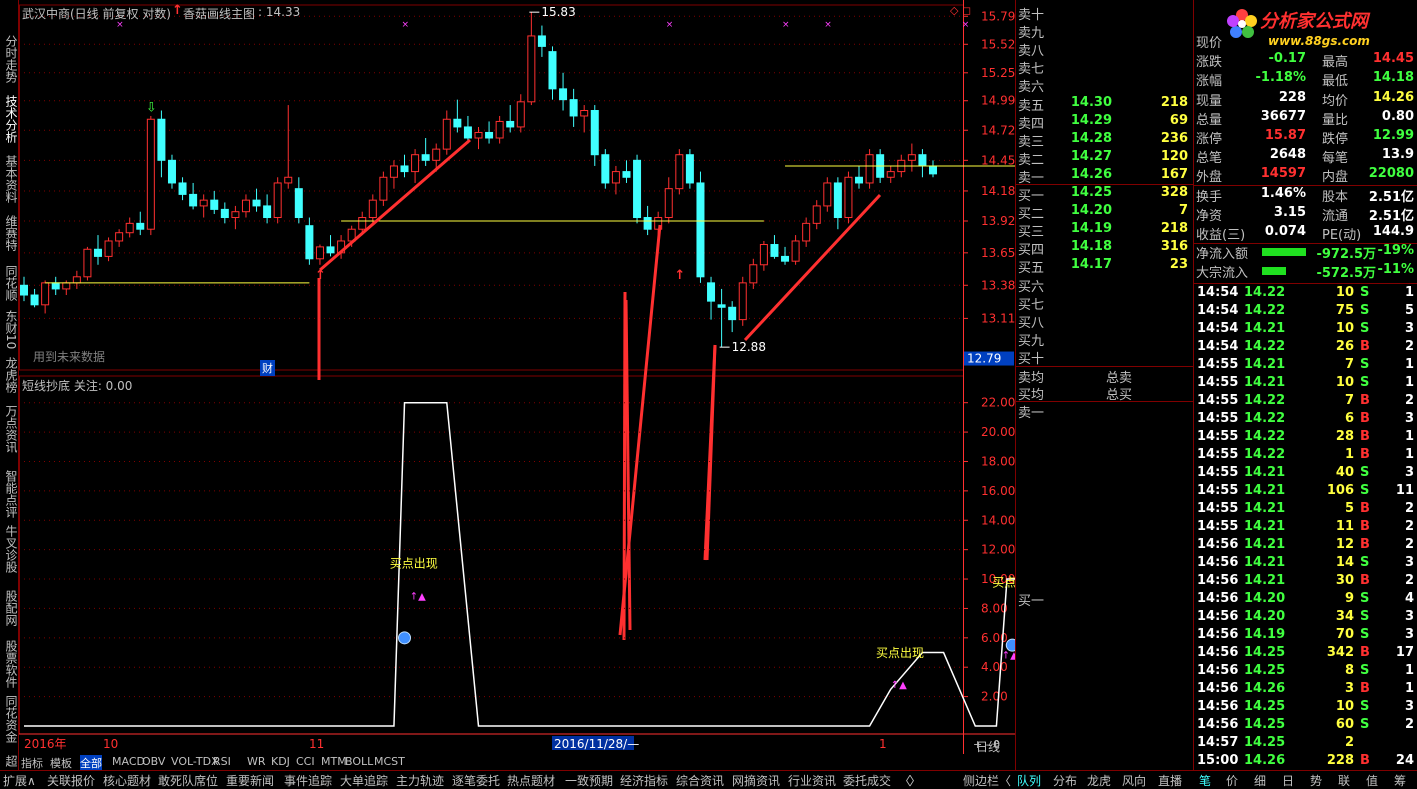 This screenshot has width=1417, height=789. What do you see at coordinates (9, 719) in the screenshot?
I see `left-tab-12: 同花资金` at bounding box center [9, 719].